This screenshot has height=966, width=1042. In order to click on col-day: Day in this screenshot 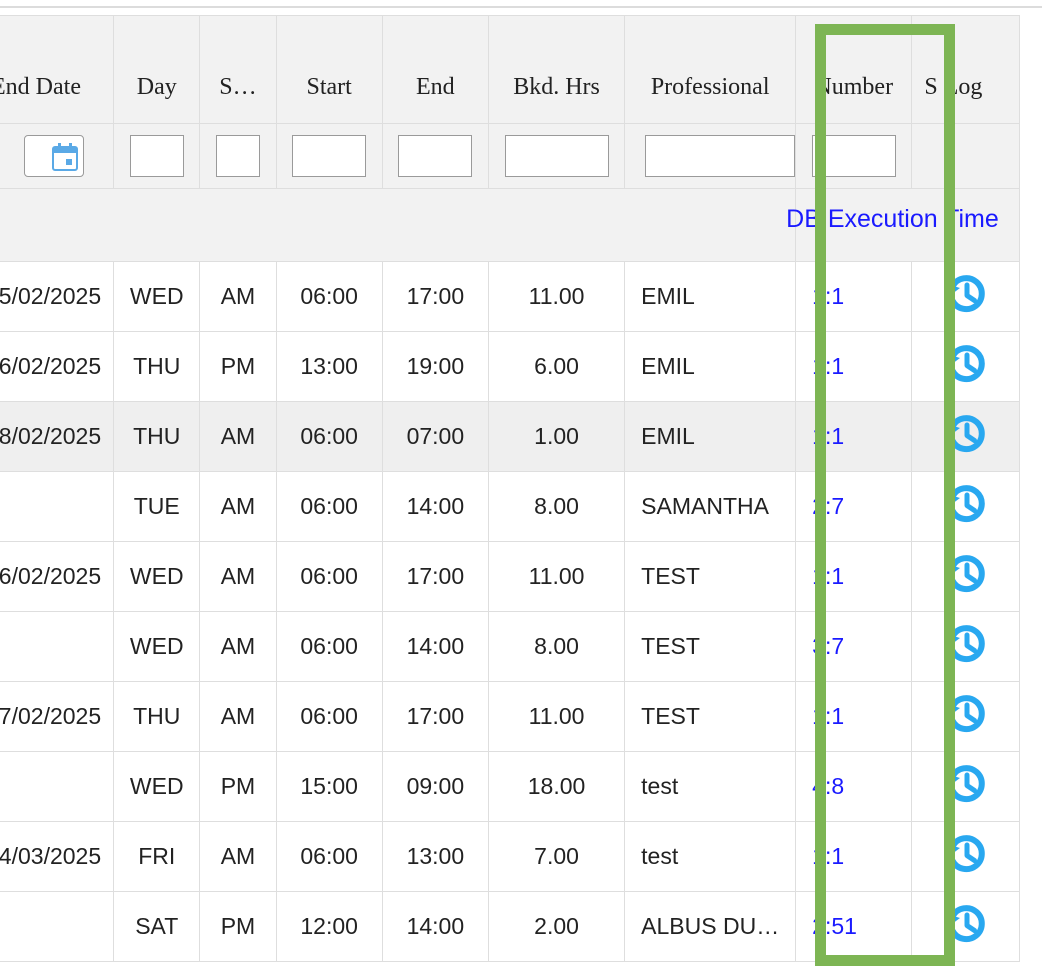, I will do `click(157, 69)`.